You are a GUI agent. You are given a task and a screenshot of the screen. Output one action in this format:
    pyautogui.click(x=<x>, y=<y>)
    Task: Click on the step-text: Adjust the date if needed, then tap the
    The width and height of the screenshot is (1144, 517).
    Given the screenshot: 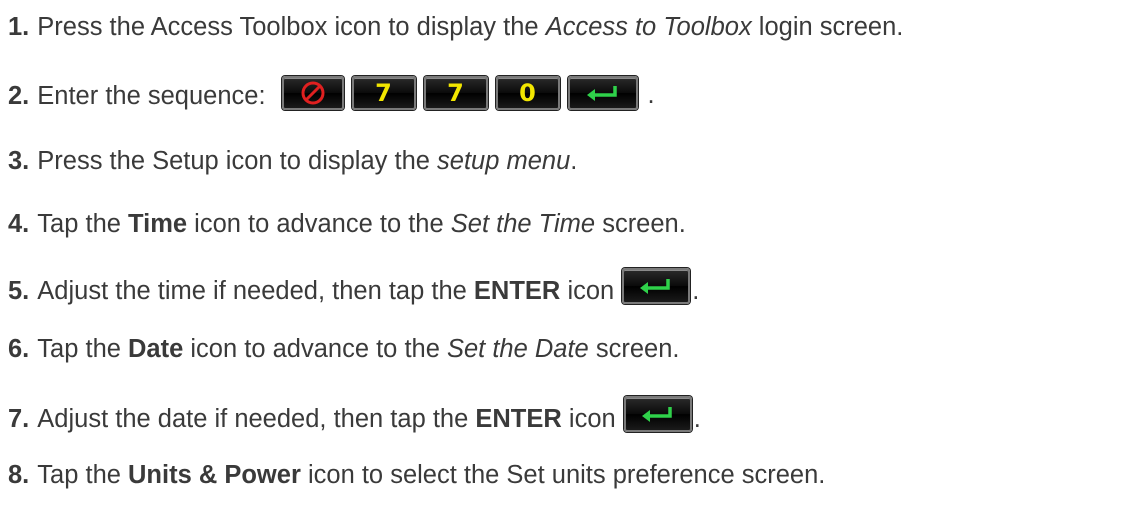 What is the action you would take?
    pyautogui.click(x=256, y=419)
    